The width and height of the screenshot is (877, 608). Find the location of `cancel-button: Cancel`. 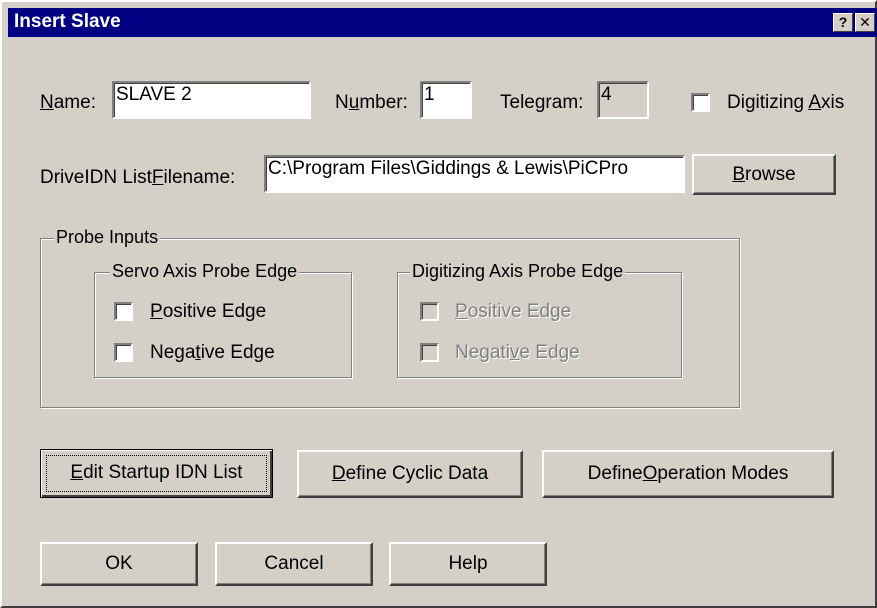

cancel-button: Cancel is located at coordinates (294, 564).